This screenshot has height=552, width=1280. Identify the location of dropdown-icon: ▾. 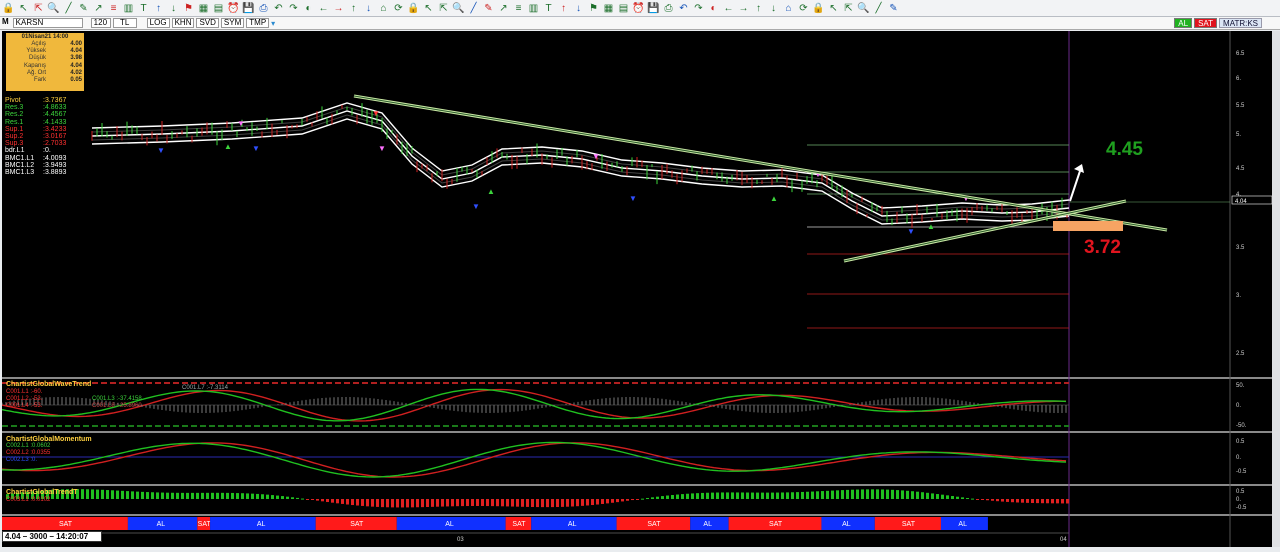
(273, 23).